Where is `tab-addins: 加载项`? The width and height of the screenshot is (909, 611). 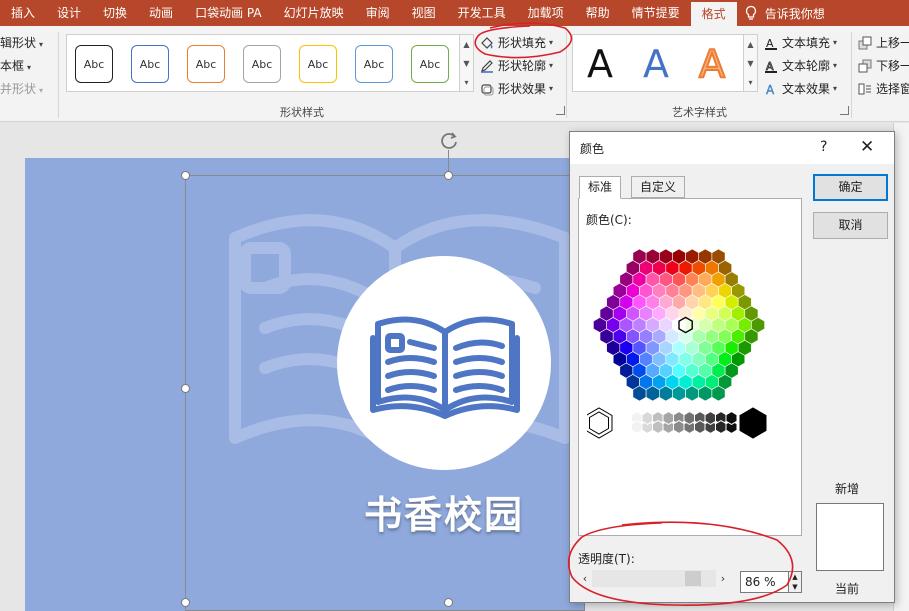
tab-addins: 加载项 is located at coordinates (546, 13).